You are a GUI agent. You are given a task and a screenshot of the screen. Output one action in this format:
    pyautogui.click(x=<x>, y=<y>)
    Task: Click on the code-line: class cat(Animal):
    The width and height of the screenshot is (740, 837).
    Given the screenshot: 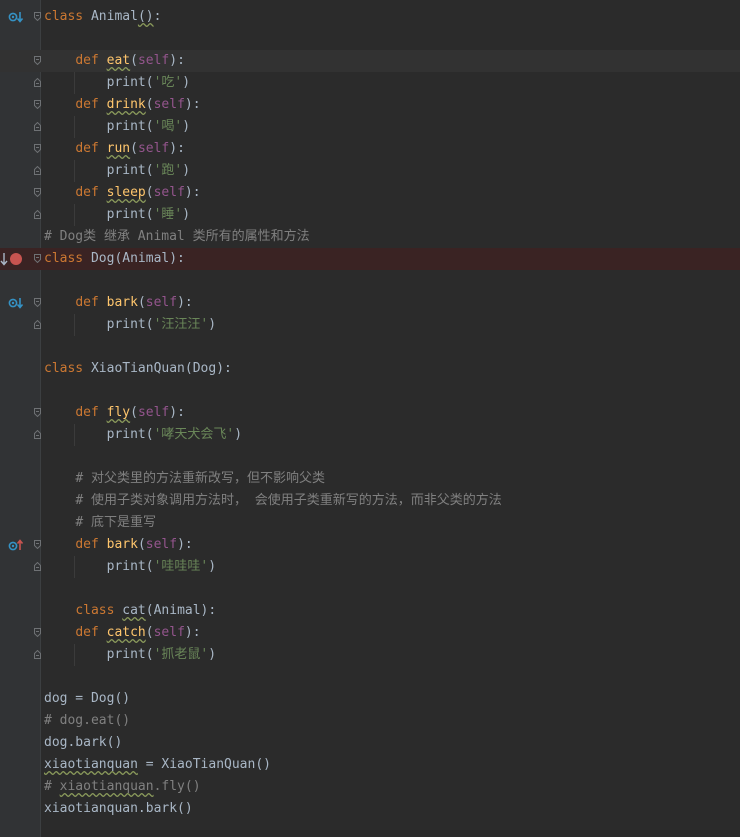 What is the action you would take?
    pyautogui.click(x=370, y=611)
    